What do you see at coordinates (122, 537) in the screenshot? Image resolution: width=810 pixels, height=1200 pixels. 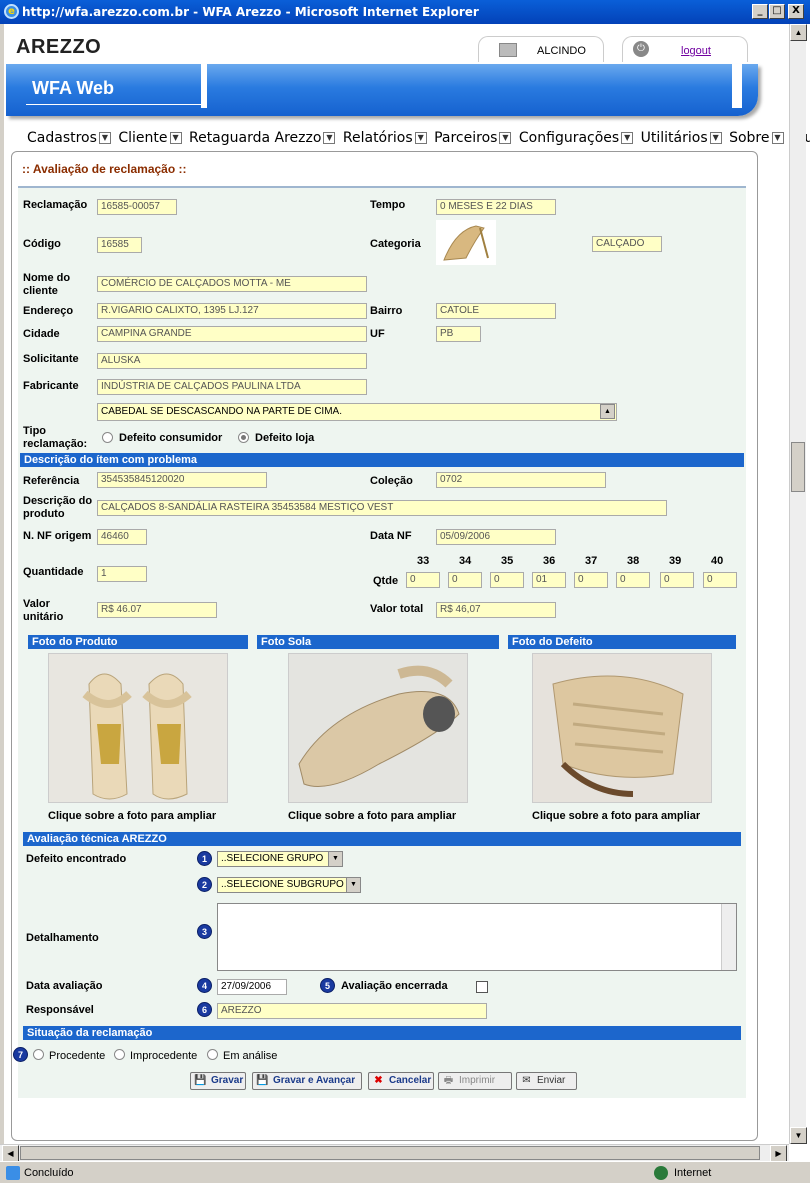 I see `nf-field: 46460` at bounding box center [122, 537].